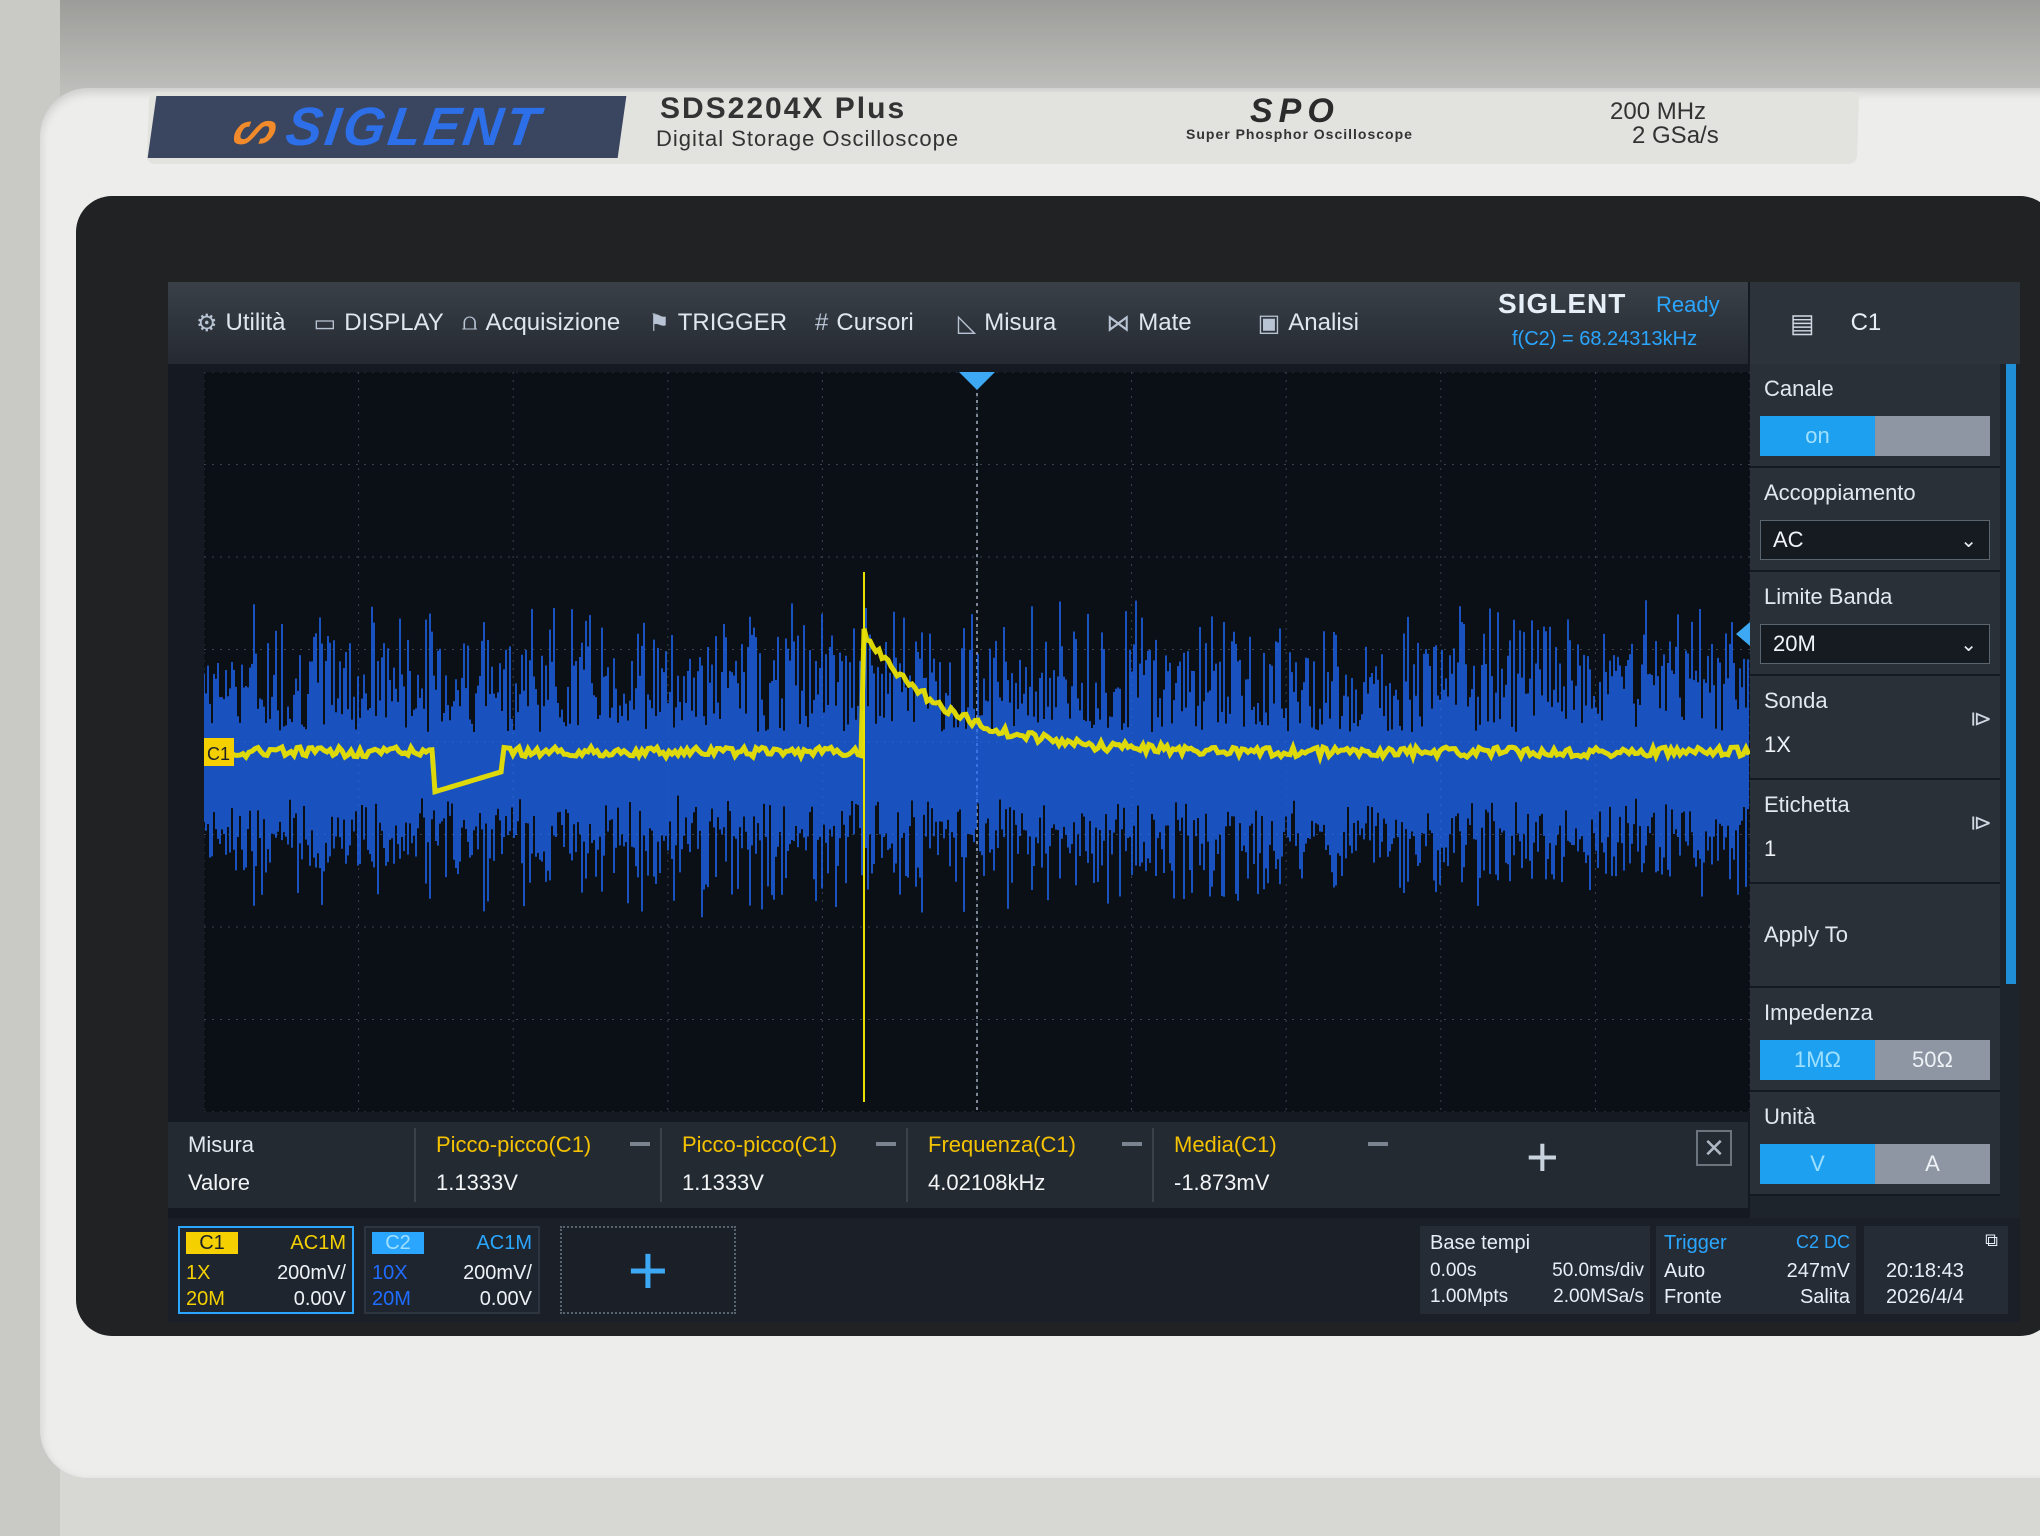 Image resolution: width=2040 pixels, height=1536 pixels. What do you see at coordinates (1840, 492) in the screenshot?
I see `accoppiamento-label: Accoppiamento` at bounding box center [1840, 492].